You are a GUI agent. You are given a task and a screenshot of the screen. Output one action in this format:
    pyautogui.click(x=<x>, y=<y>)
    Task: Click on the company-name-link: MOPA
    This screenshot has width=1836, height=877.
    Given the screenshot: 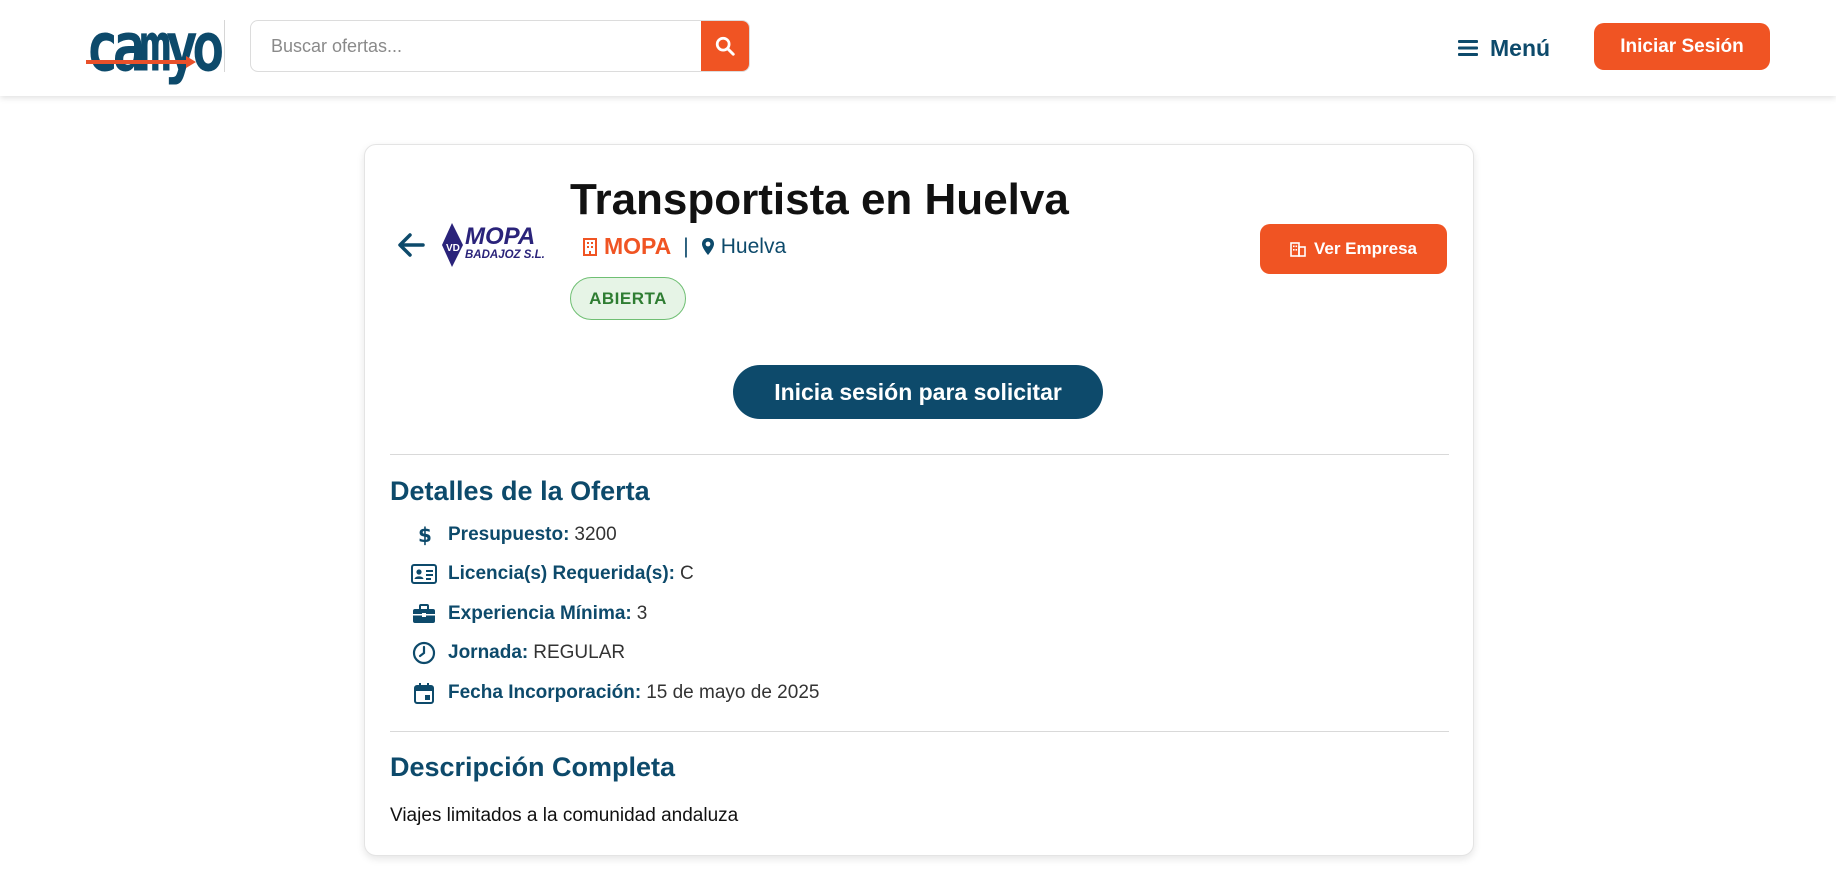 What is the action you would take?
    pyautogui.click(x=637, y=246)
    